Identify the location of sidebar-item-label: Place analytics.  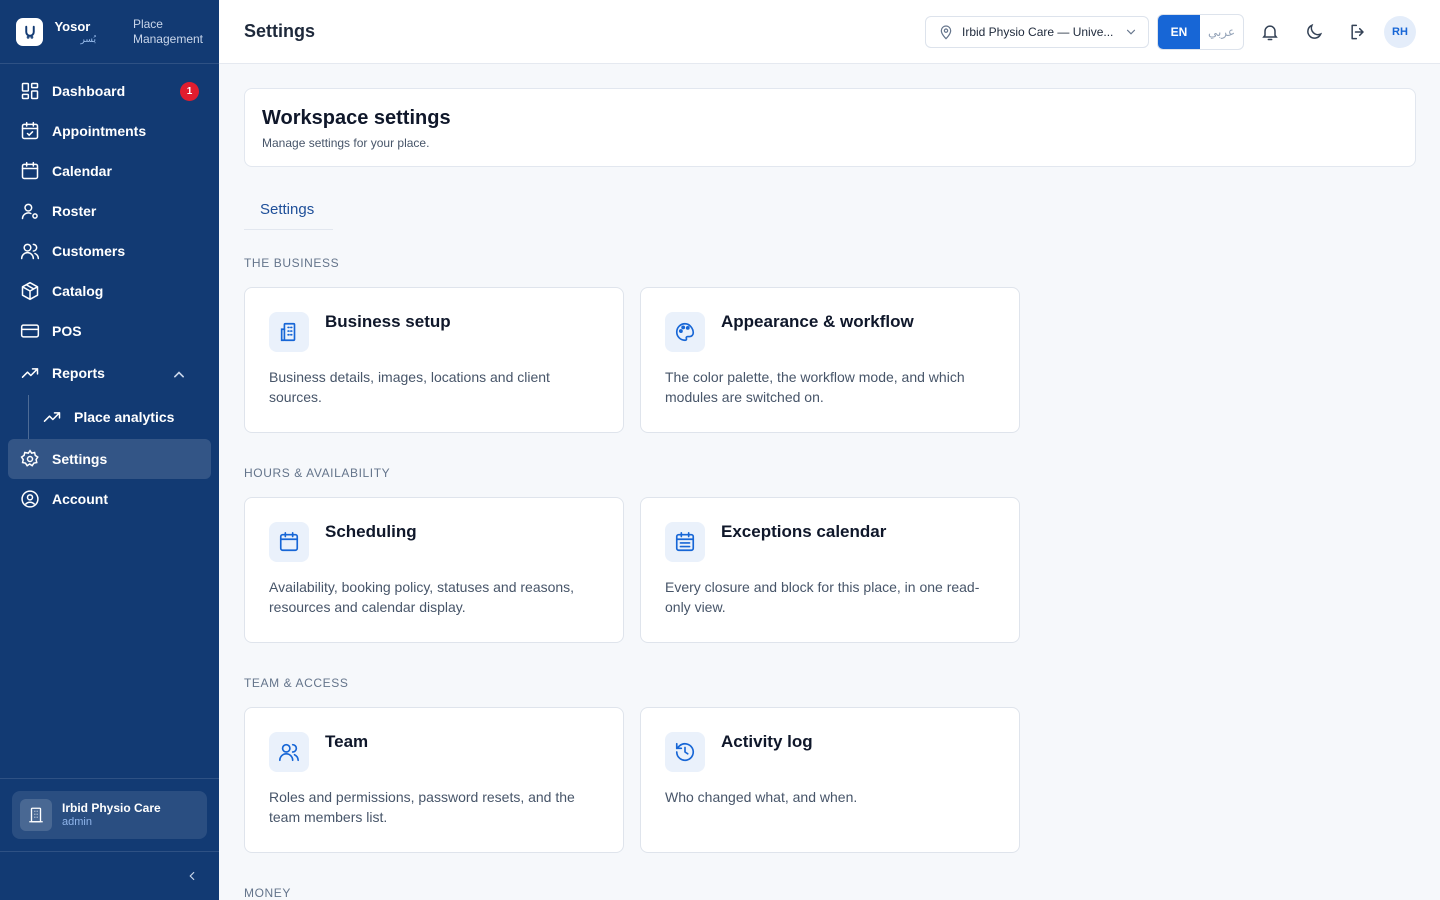
(124, 417).